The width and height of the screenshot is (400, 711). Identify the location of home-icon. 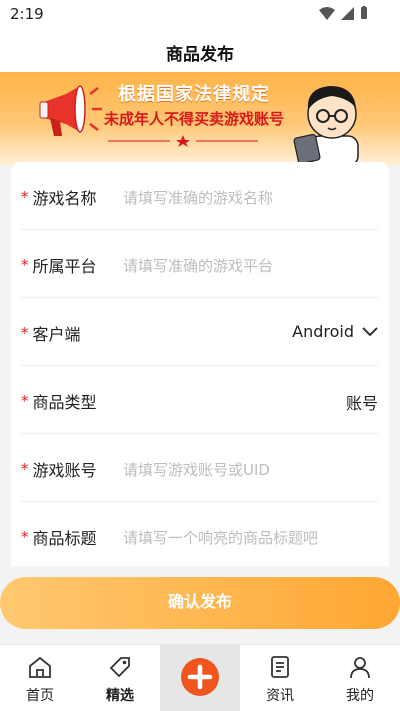
(40, 667).